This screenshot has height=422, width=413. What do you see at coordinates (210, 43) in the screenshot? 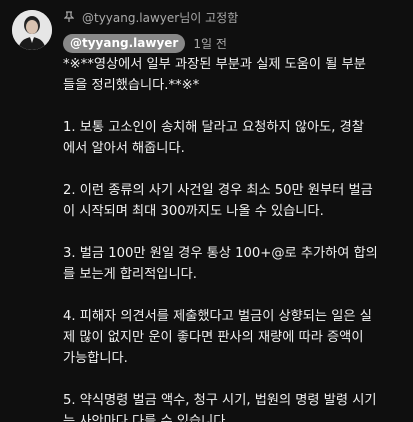
I see `comment-timestamp: 1일 전` at bounding box center [210, 43].